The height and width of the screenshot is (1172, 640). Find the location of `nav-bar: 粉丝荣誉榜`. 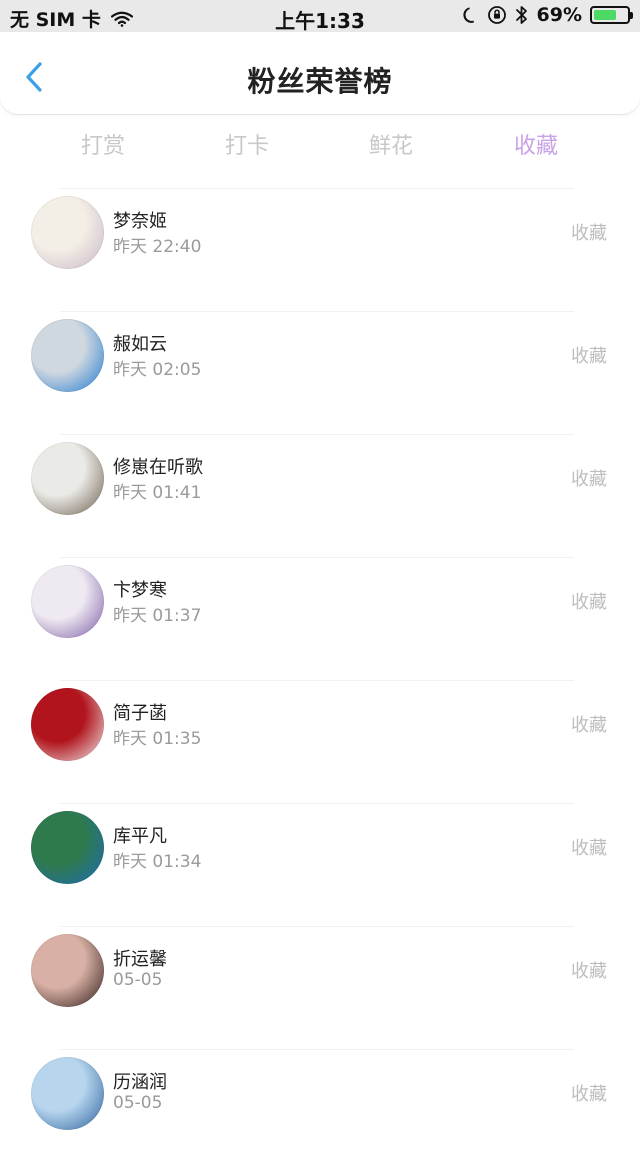

nav-bar: 粉丝荣誉榜 is located at coordinates (320, 73).